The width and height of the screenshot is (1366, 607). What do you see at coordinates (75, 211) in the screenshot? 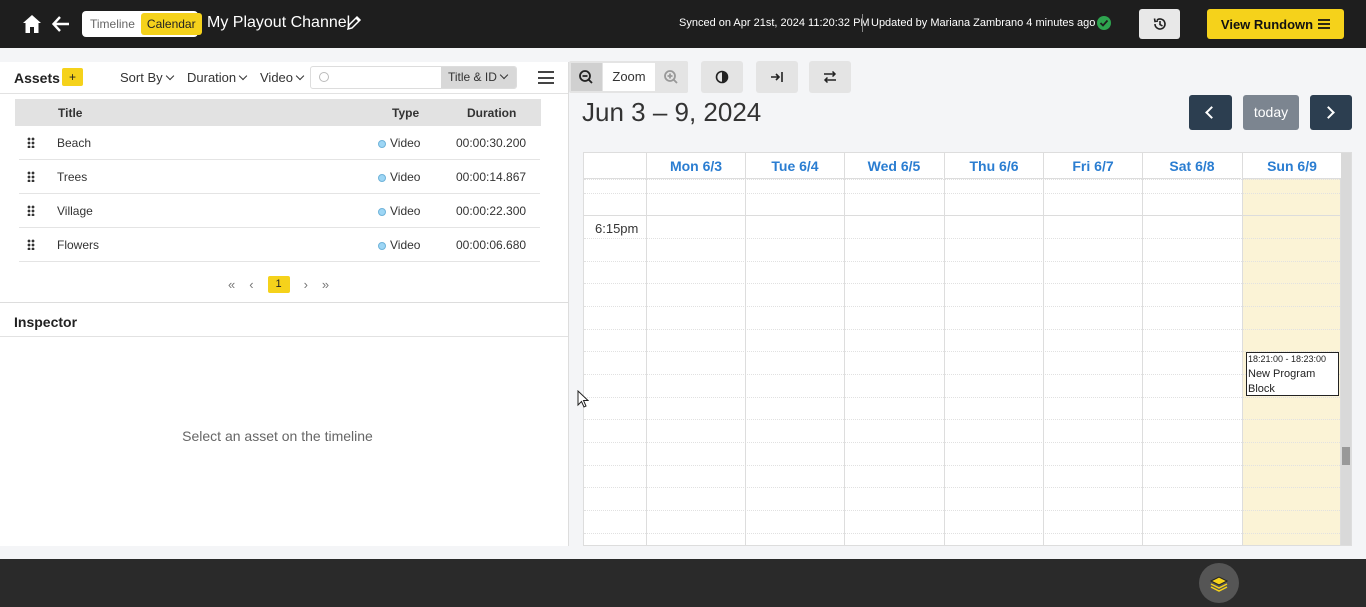
I see `asset-title: Village` at bounding box center [75, 211].